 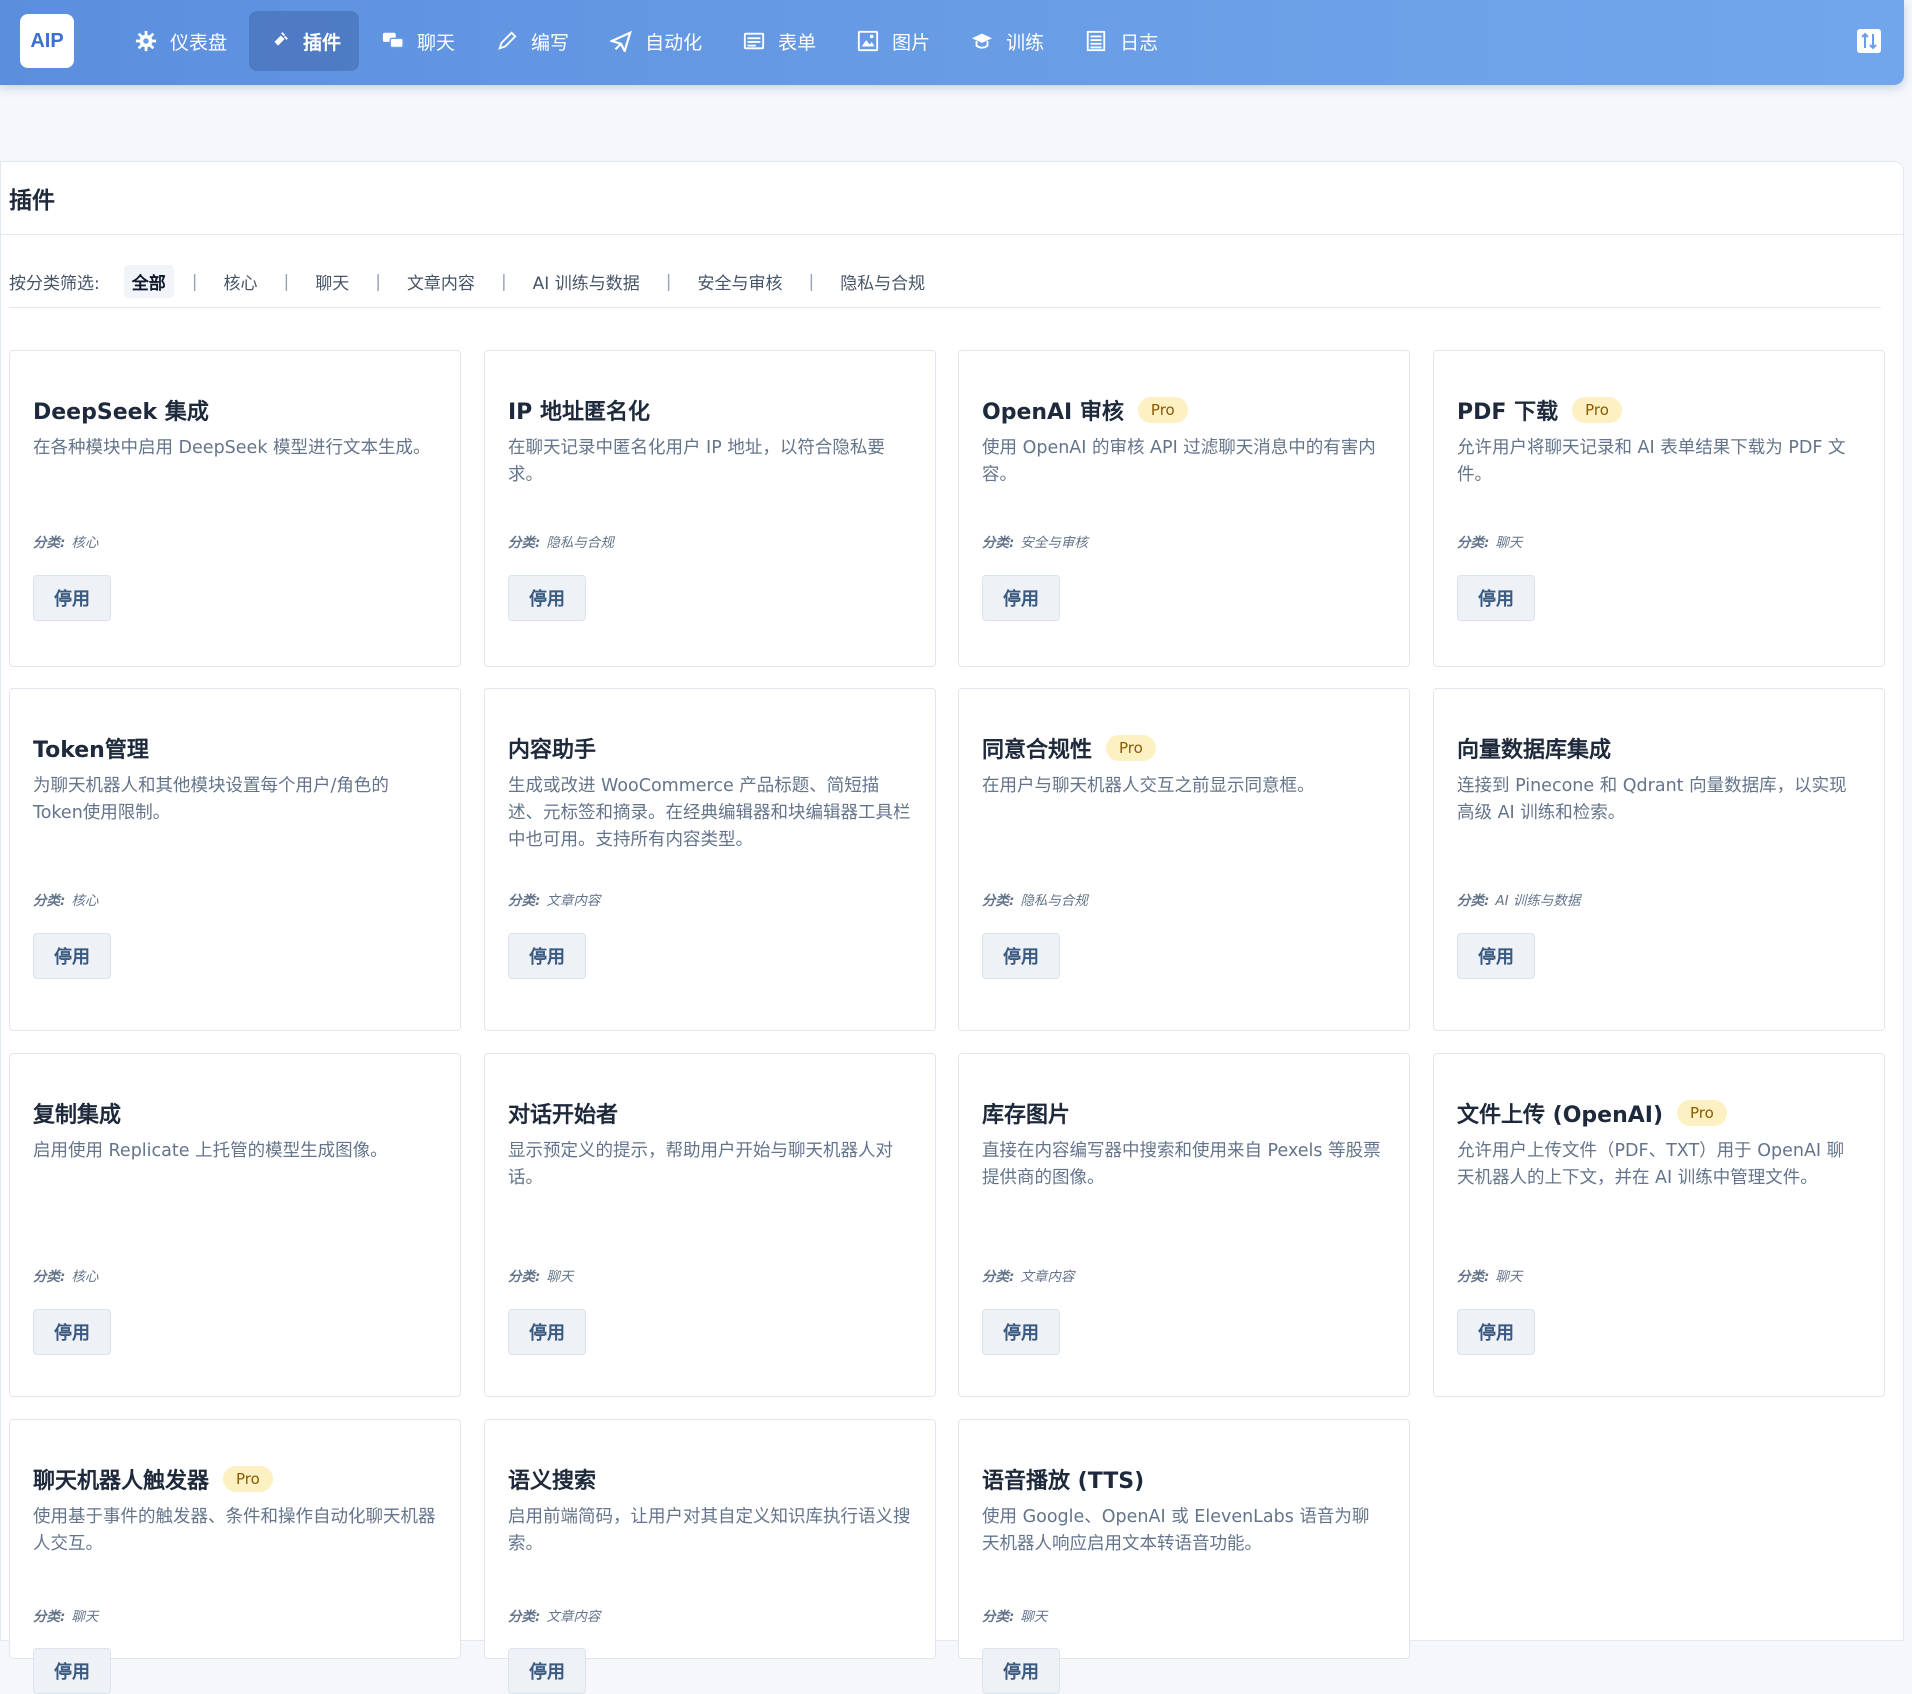 I want to click on main-nav: 仪表盘 插件 聊天 编写 自动化 表单 图片 训练 日志, so click(x=648, y=41).